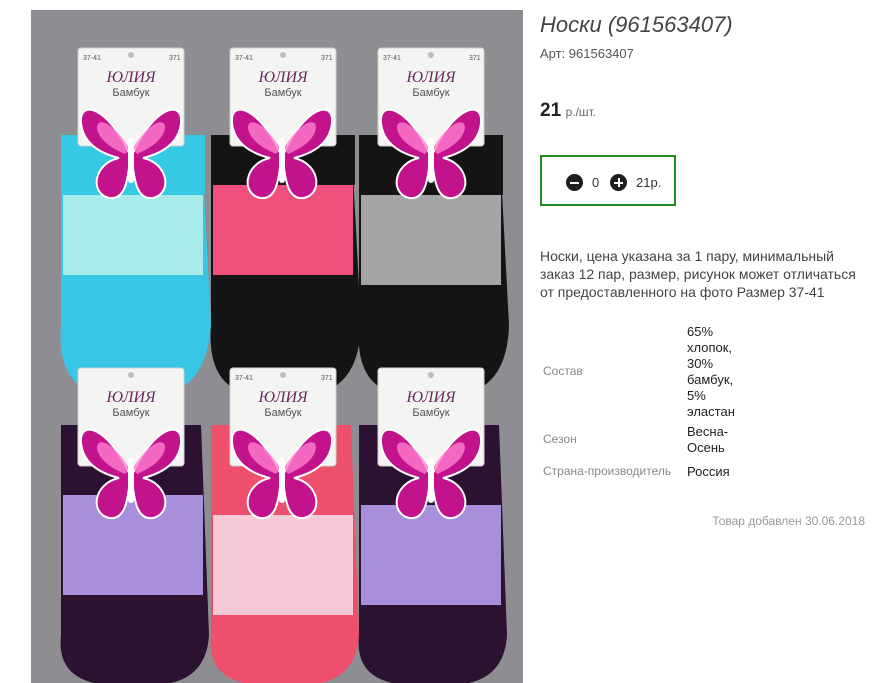  I want to click on price-amount: 21, so click(551, 110).